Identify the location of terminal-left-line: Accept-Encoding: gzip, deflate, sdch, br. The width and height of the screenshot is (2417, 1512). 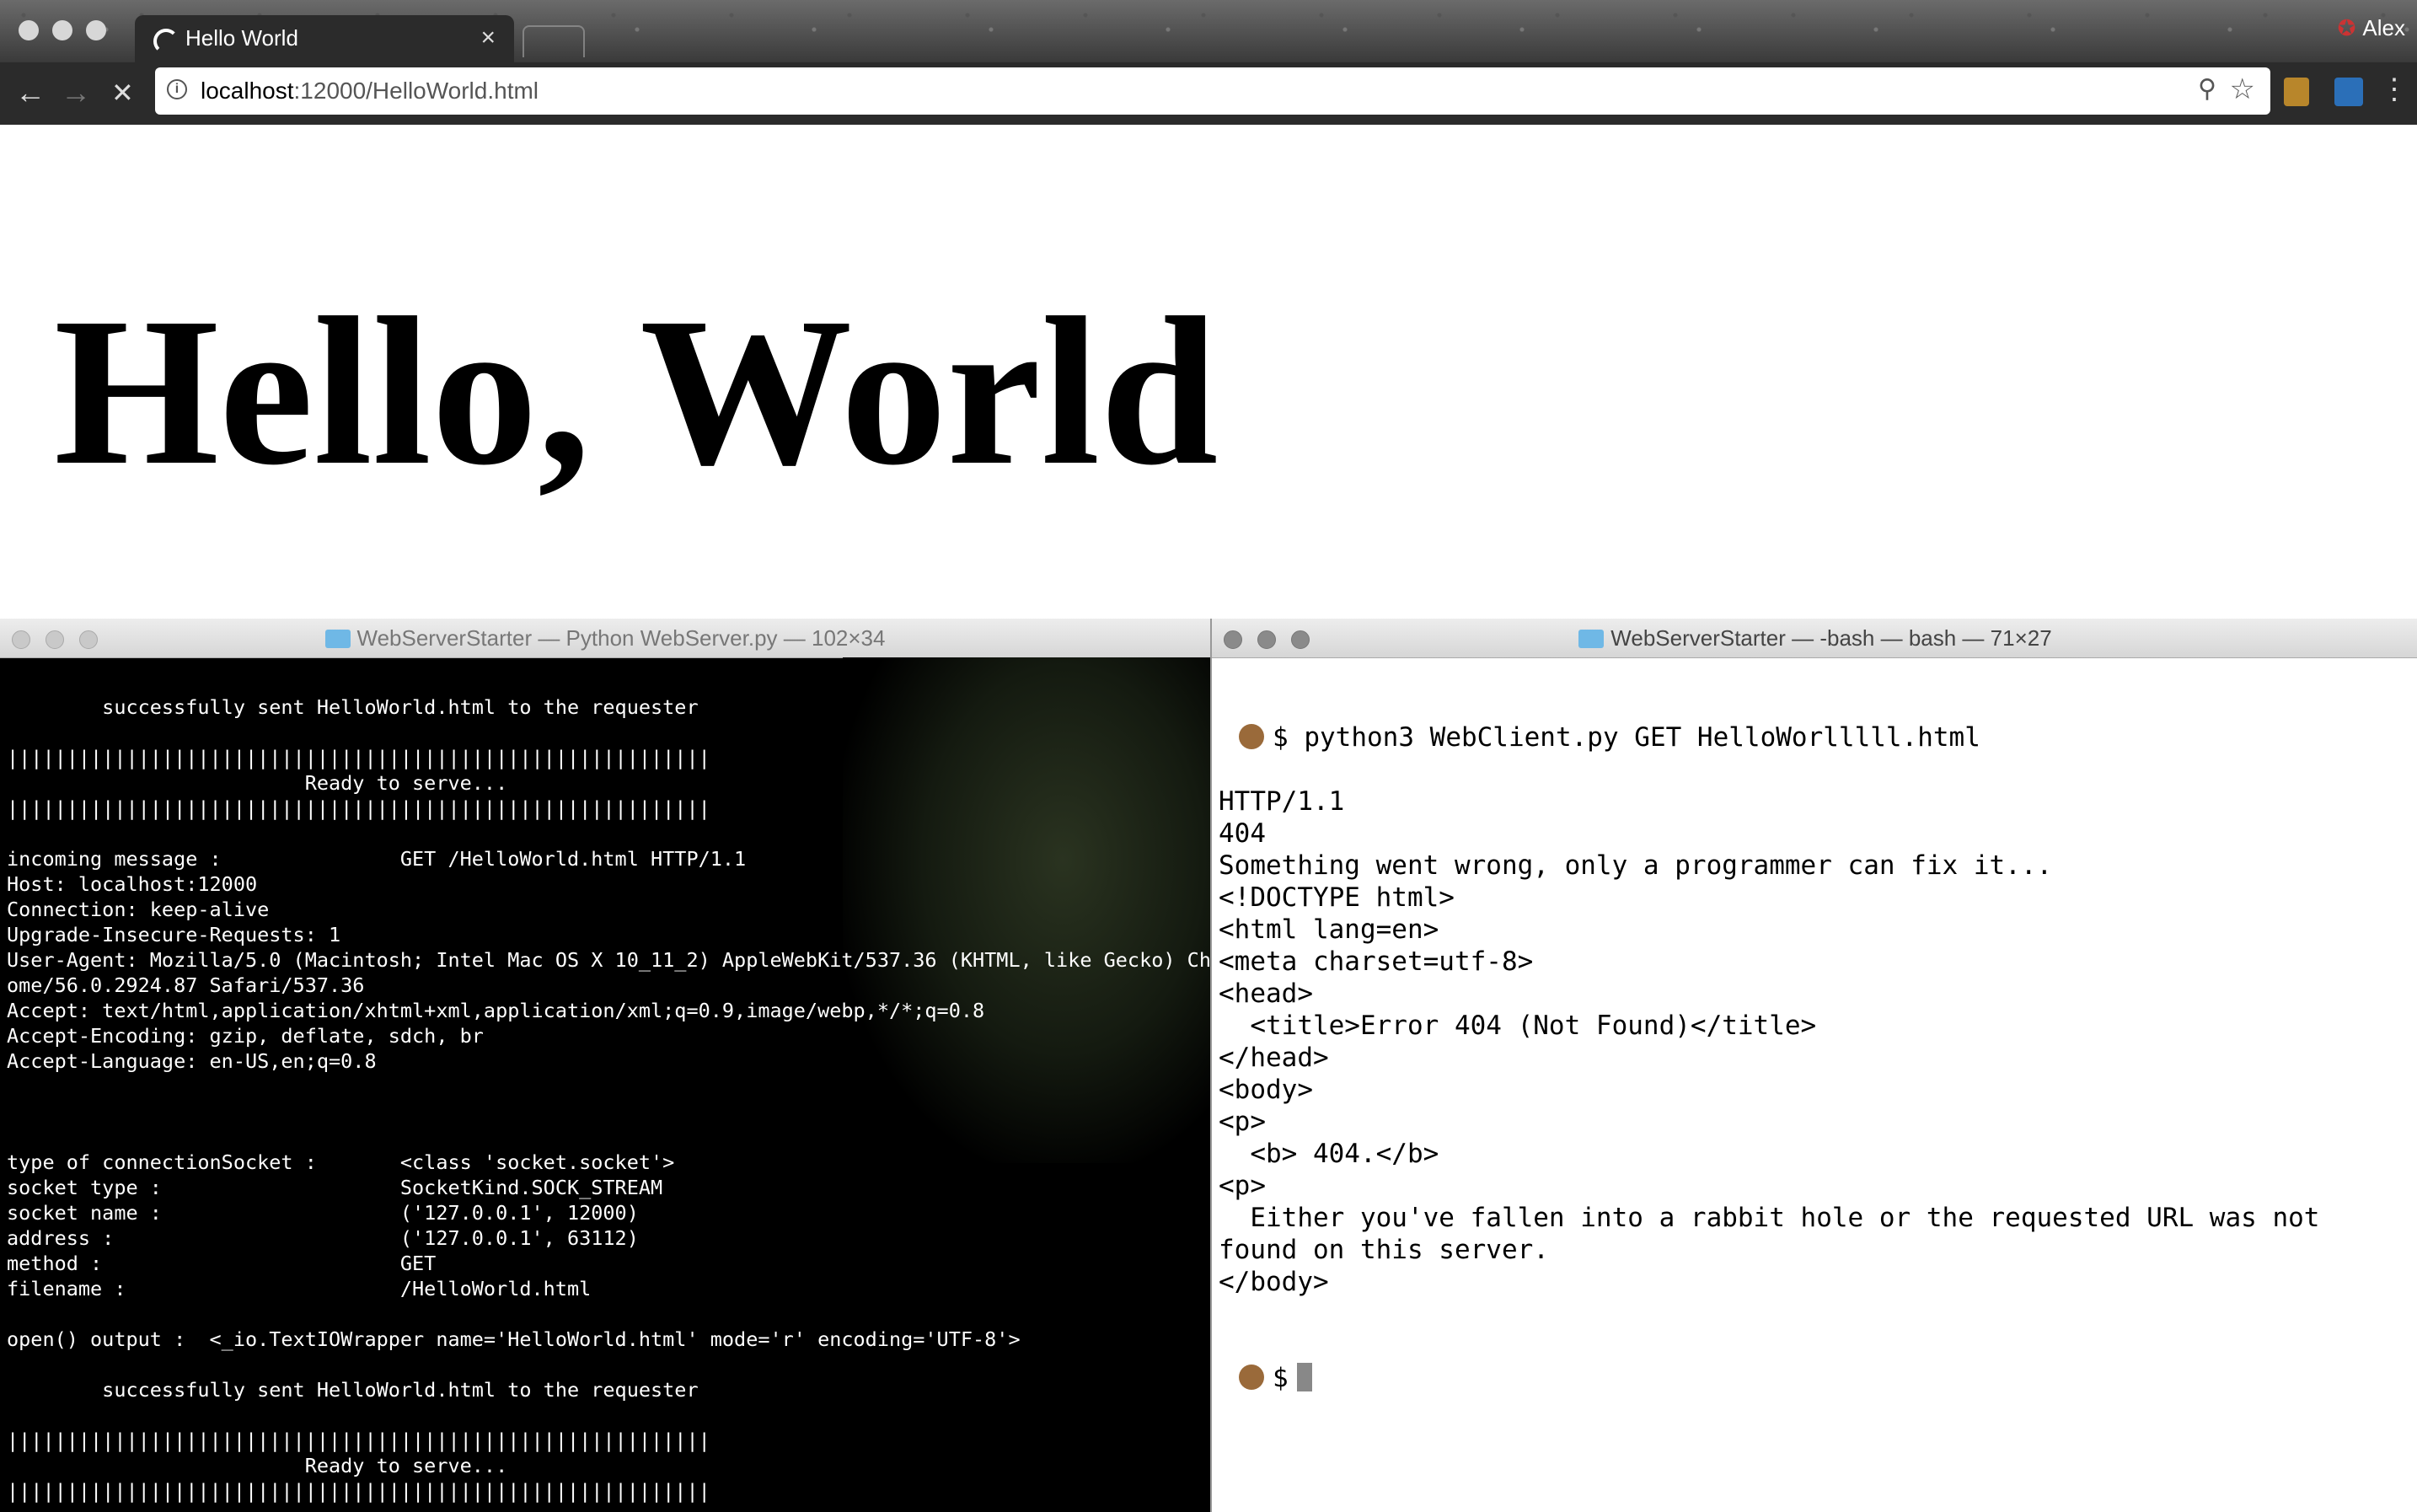
(246, 1036).